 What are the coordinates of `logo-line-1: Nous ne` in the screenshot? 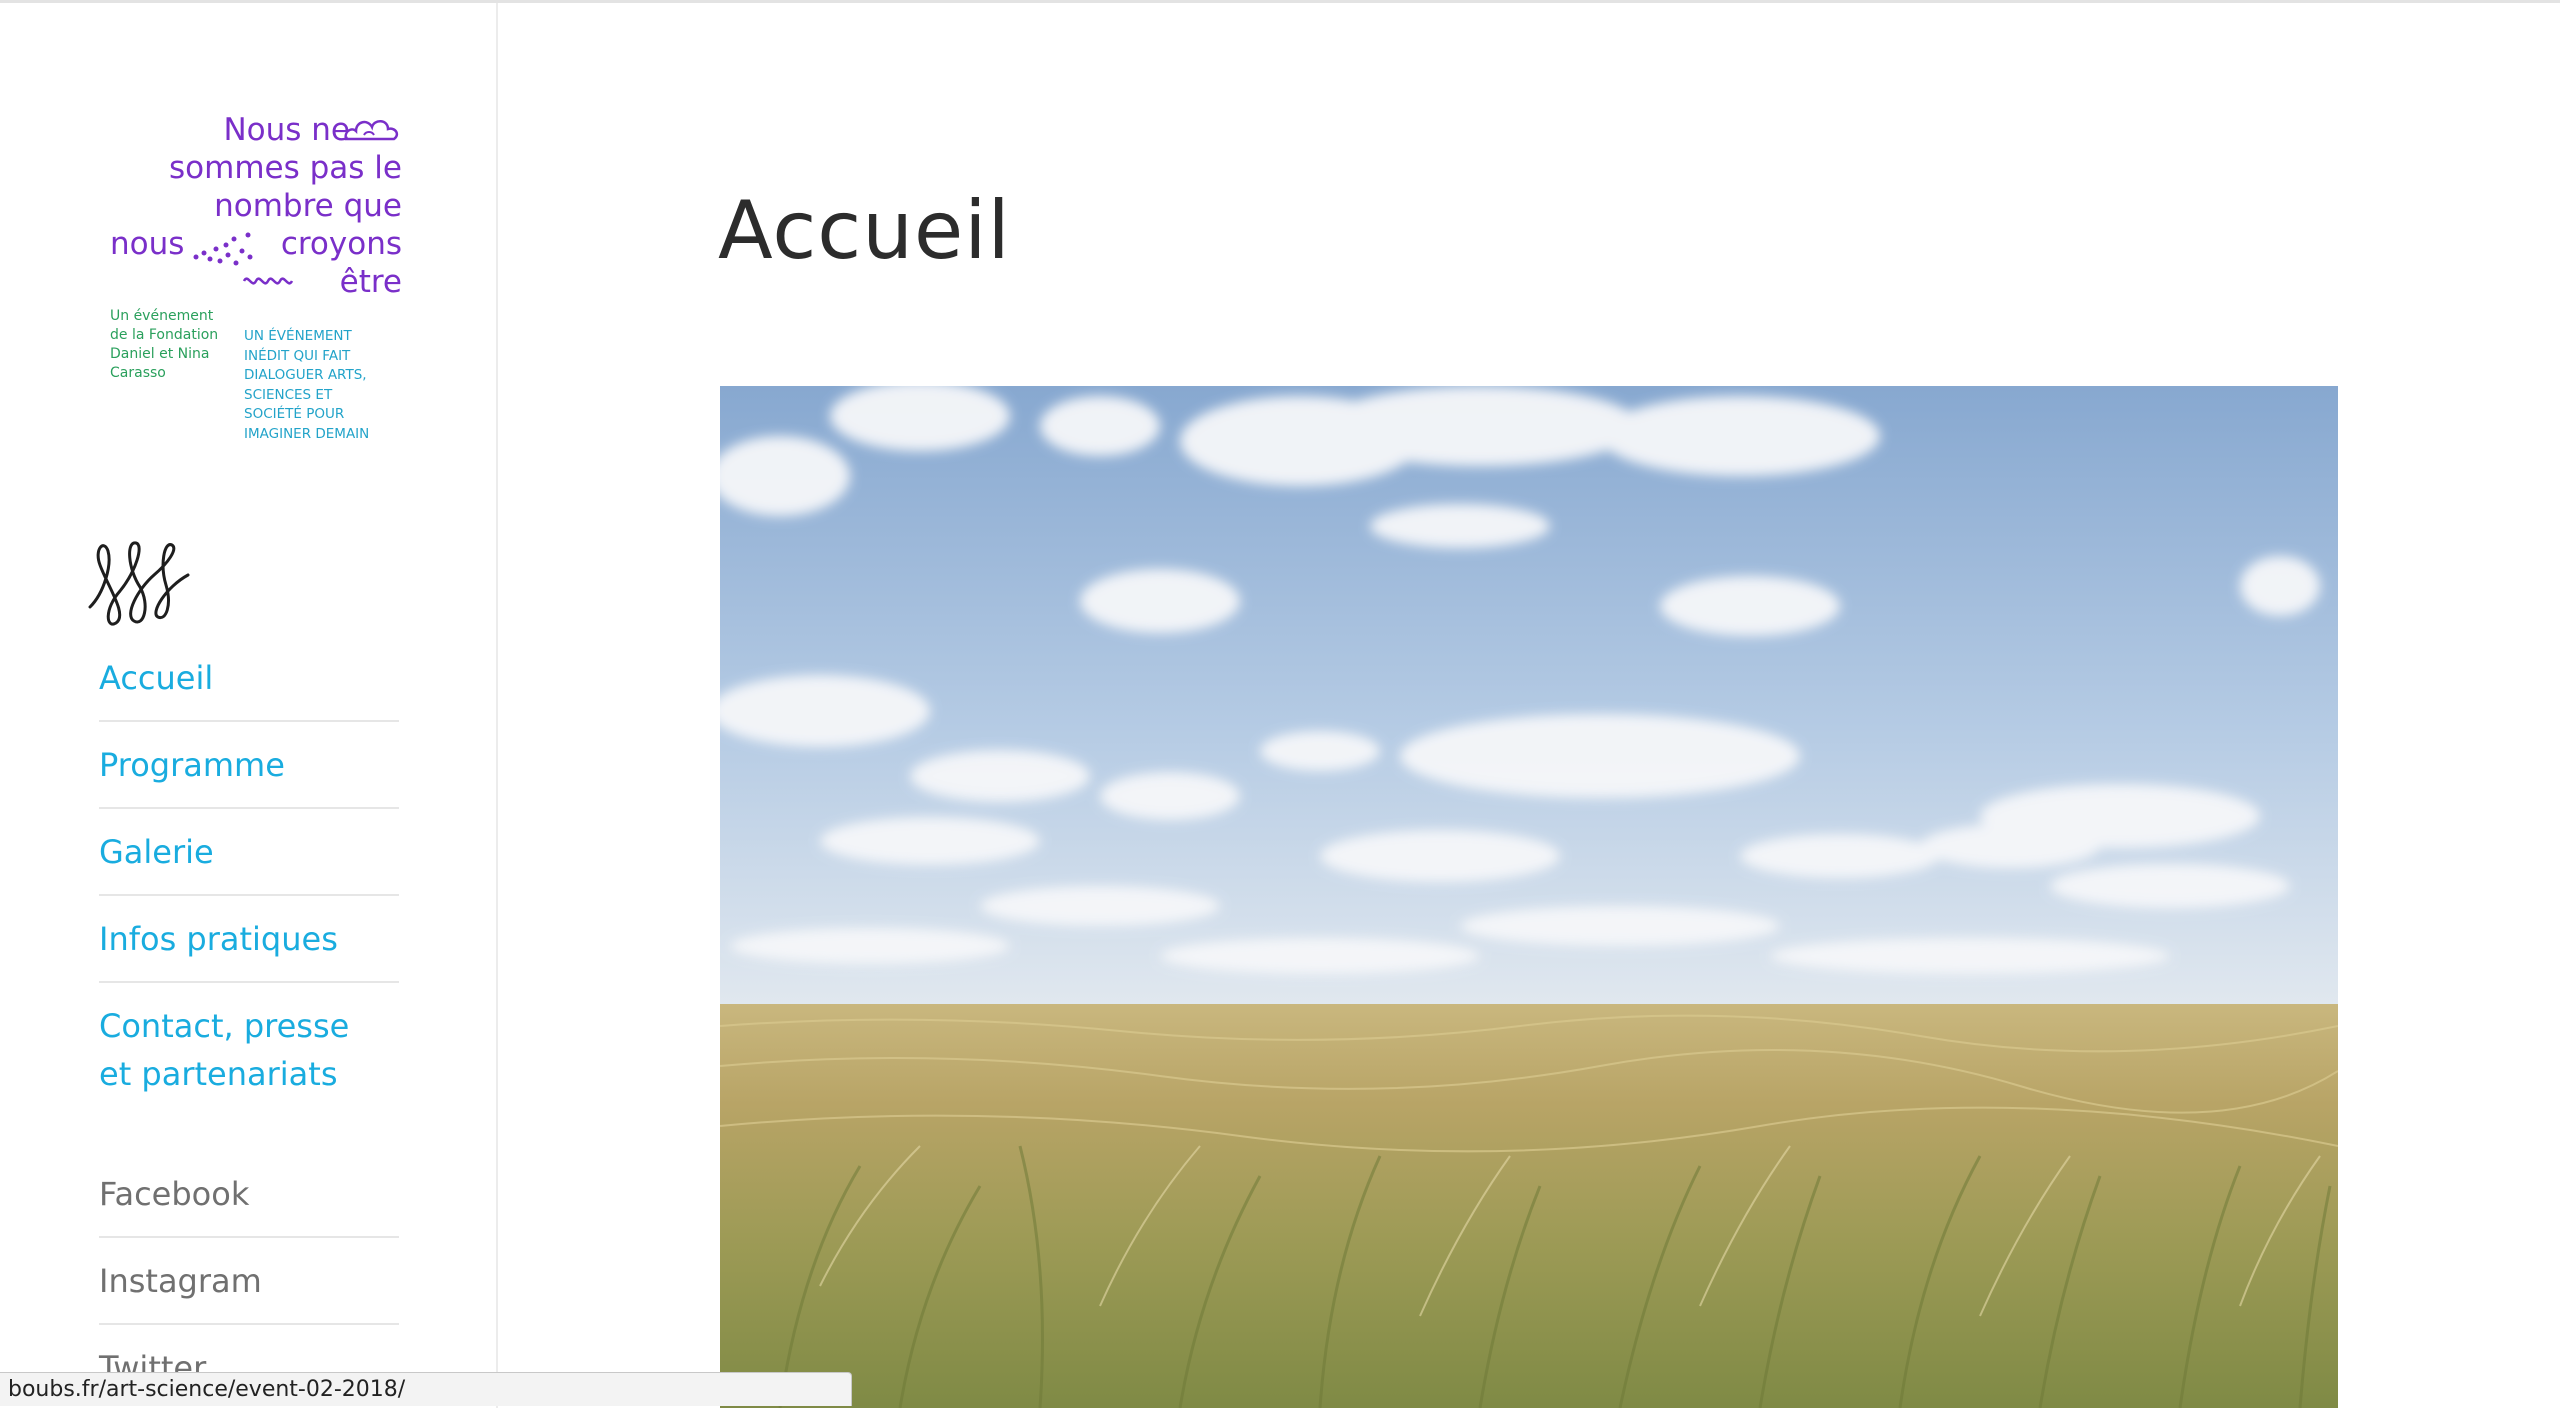 It's located at (286, 130).